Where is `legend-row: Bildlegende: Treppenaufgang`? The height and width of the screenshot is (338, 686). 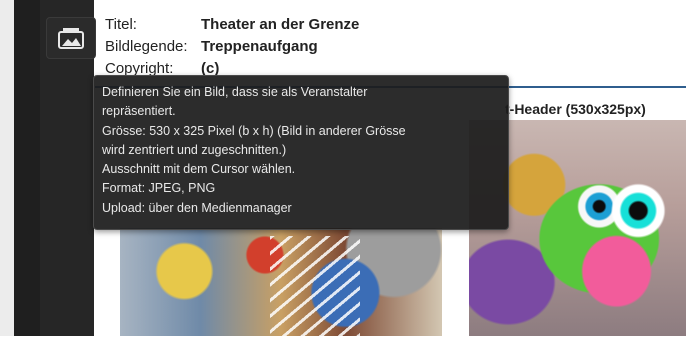
legend-row: Bildlegende: Treppenaufgang is located at coordinates (232, 47).